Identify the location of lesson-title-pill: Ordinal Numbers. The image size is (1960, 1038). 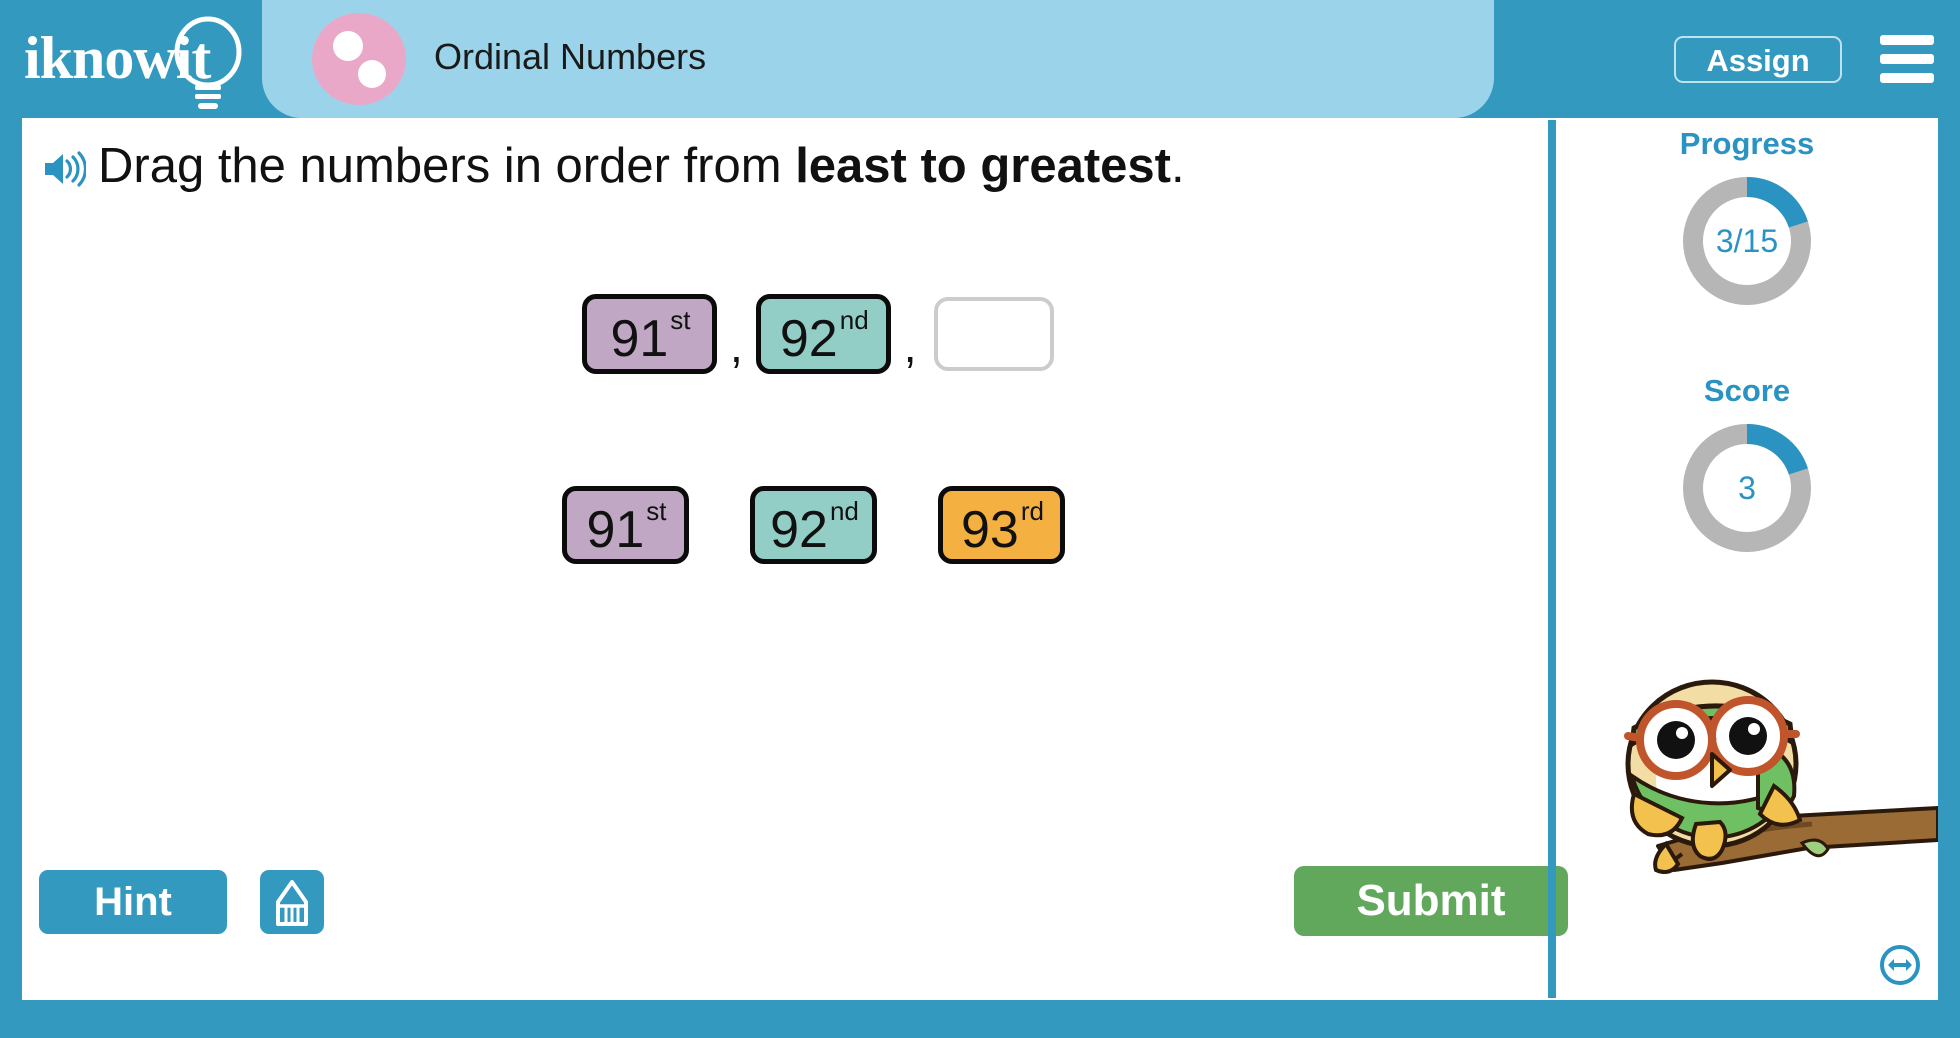
(878, 59).